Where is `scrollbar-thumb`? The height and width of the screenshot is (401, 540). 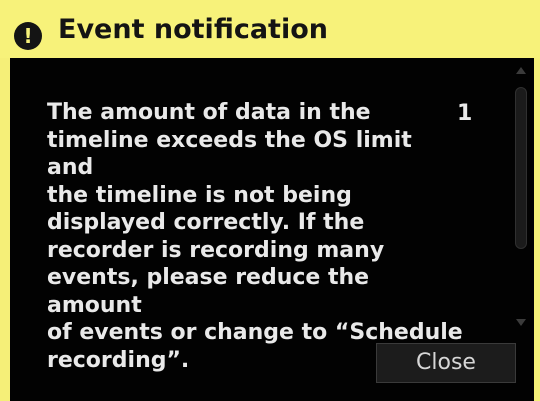
scrollbar-thumb is located at coordinates (521, 168).